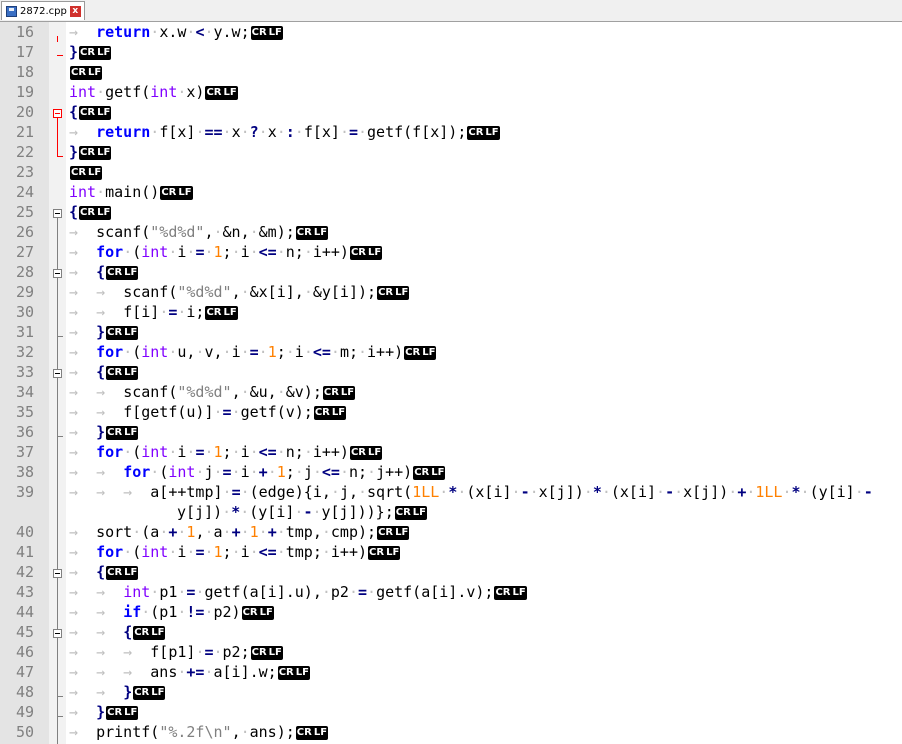 The image size is (902, 744). I want to click on code-line: 27 → for·(int·i·=·1;·i·<=·n;·i++) CR LF, so click(451, 252).